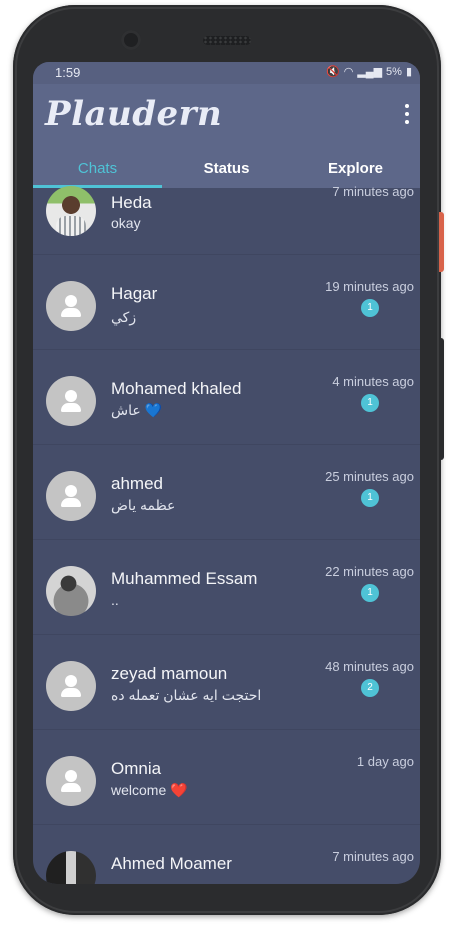  What do you see at coordinates (126, 223) in the screenshot?
I see `chat-last-message: okay` at bounding box center [126, 223].